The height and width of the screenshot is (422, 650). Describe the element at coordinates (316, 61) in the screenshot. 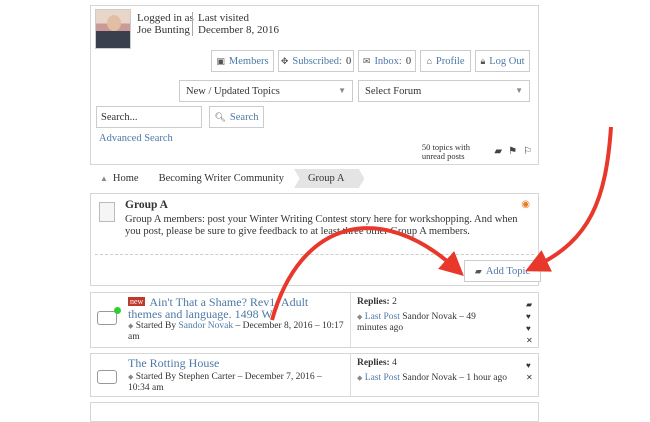

I see `subscribed-button: ✥ Subscribed: 0` at that location.